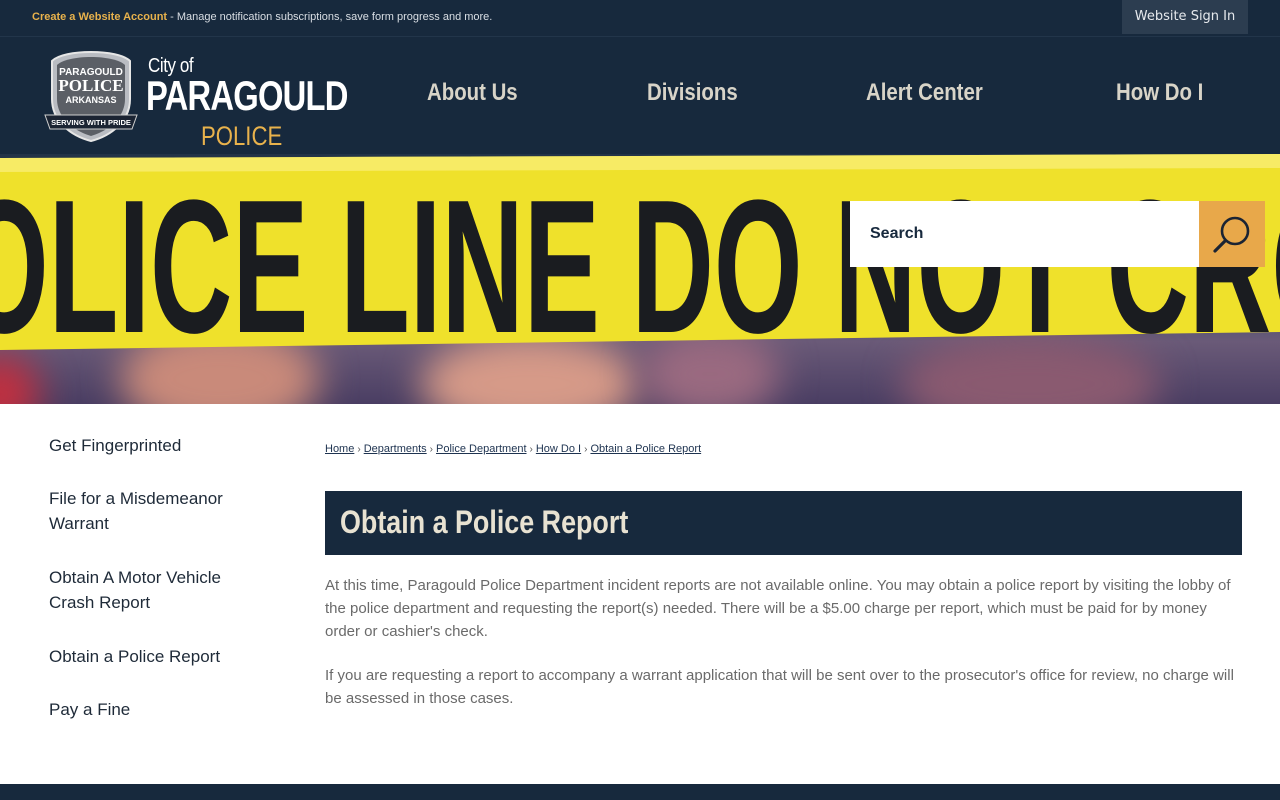 The height and width of the screenshot is (800, 1280). Describe the element at coordinates (640, 792) in the screenshot. I see `site-footer` at that location.